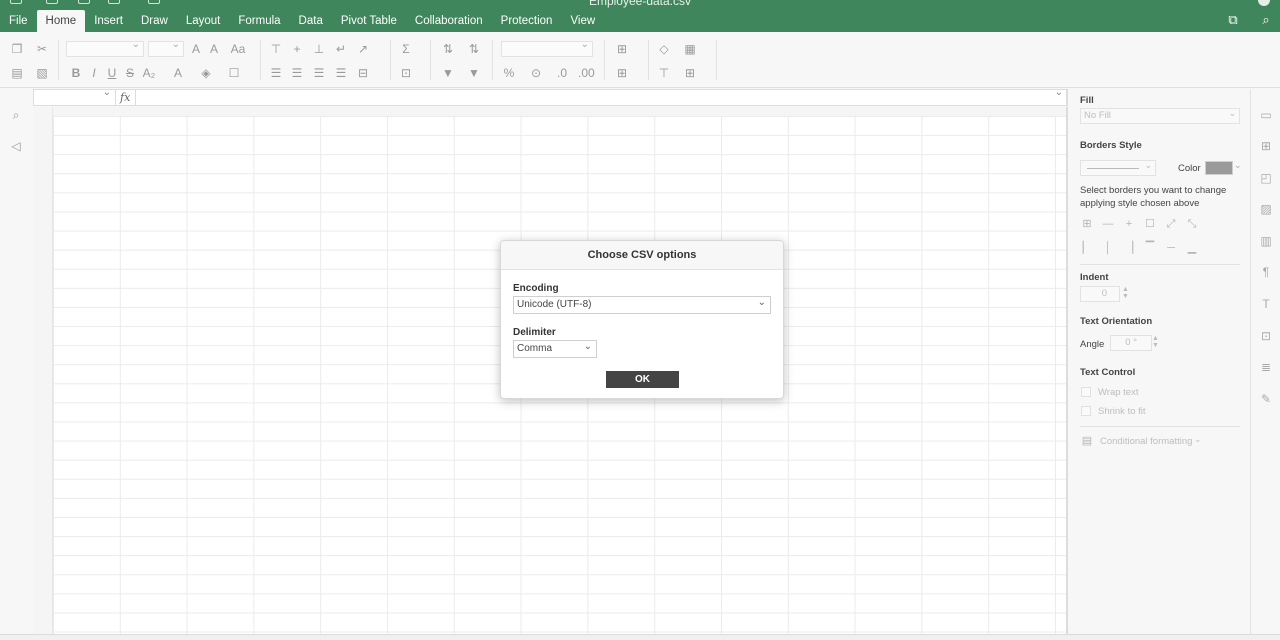 This screenshot has height=640, width=1280. Describe the element at coordinates (1086, 411) in the screenshot. I see `shrink-to-fit-checkbox` at that location.